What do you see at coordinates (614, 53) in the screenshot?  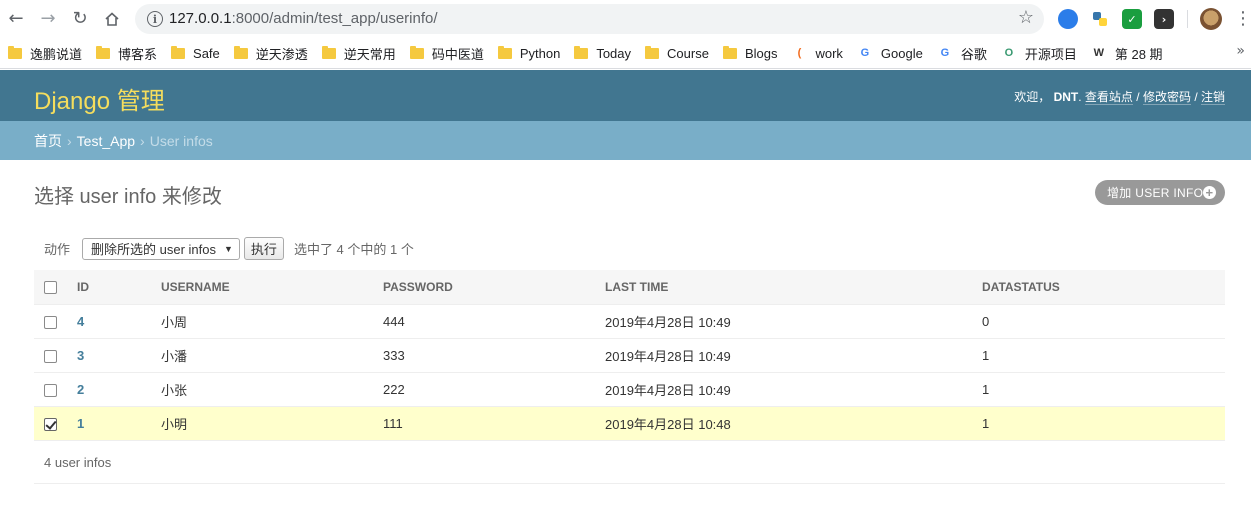 I see `bookmark-label: Today` at bounding box center [614, 53].